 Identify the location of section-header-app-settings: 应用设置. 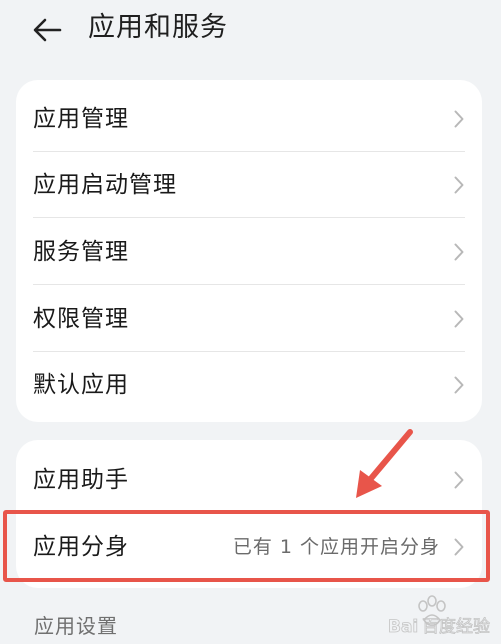
(76, 626).